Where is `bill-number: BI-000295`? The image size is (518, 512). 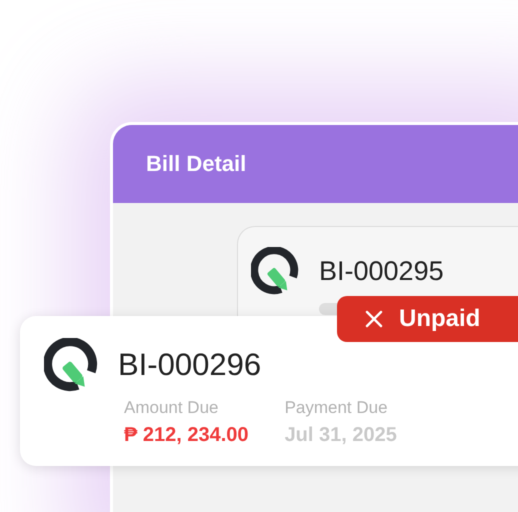 bill-number: BI-000295 is located at coordinates (381, 271).